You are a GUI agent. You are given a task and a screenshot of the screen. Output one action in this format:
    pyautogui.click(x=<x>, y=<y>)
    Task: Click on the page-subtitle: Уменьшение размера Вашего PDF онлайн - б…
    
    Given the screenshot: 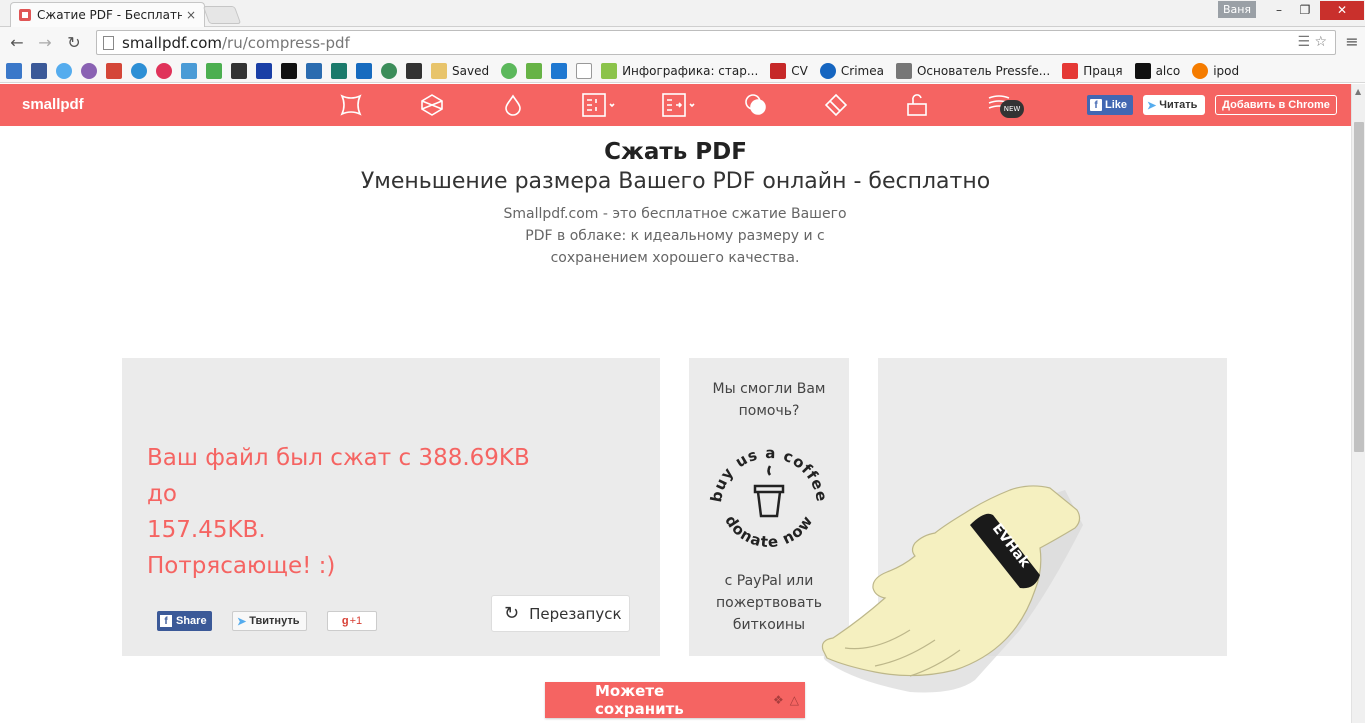 What is the action you would take?
    pyautogui.click(x=675, y=181)
    